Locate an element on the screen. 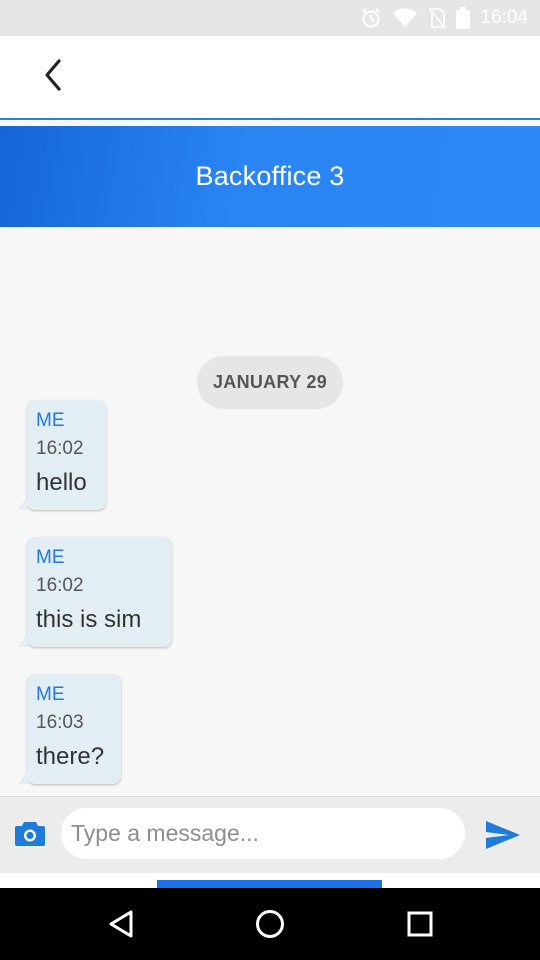 The image size is (540, 960). battery-icon is located at coordinates (463, 18).